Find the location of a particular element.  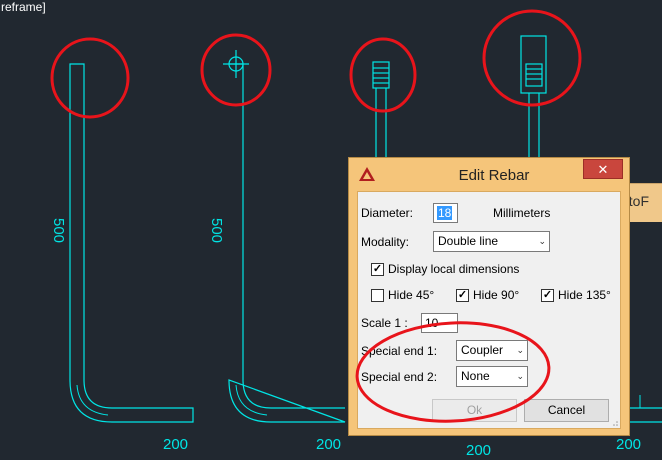

close-button: ✕ is located at coordinates (603, 169).